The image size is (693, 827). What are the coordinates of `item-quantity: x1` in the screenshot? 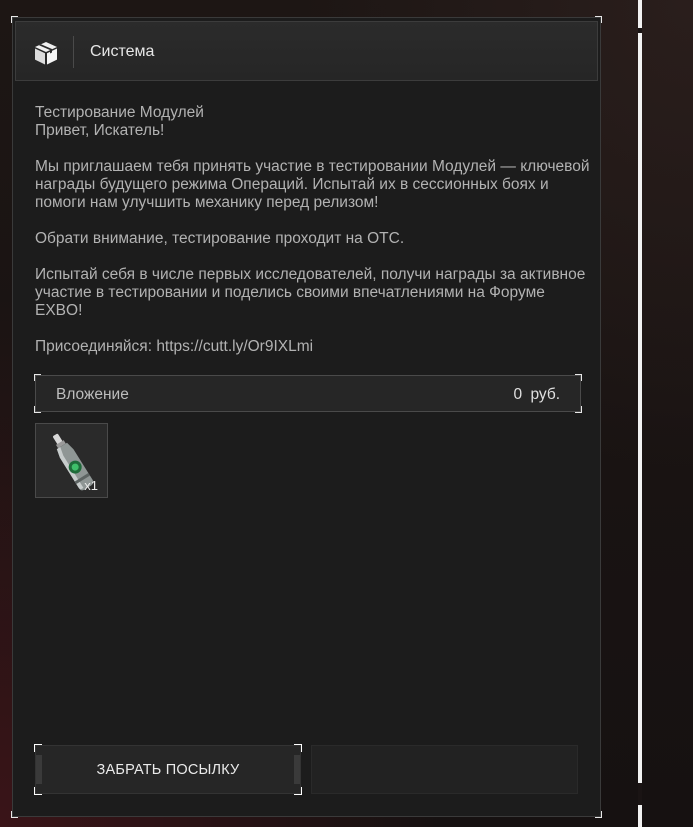 It's located at (91, 485).